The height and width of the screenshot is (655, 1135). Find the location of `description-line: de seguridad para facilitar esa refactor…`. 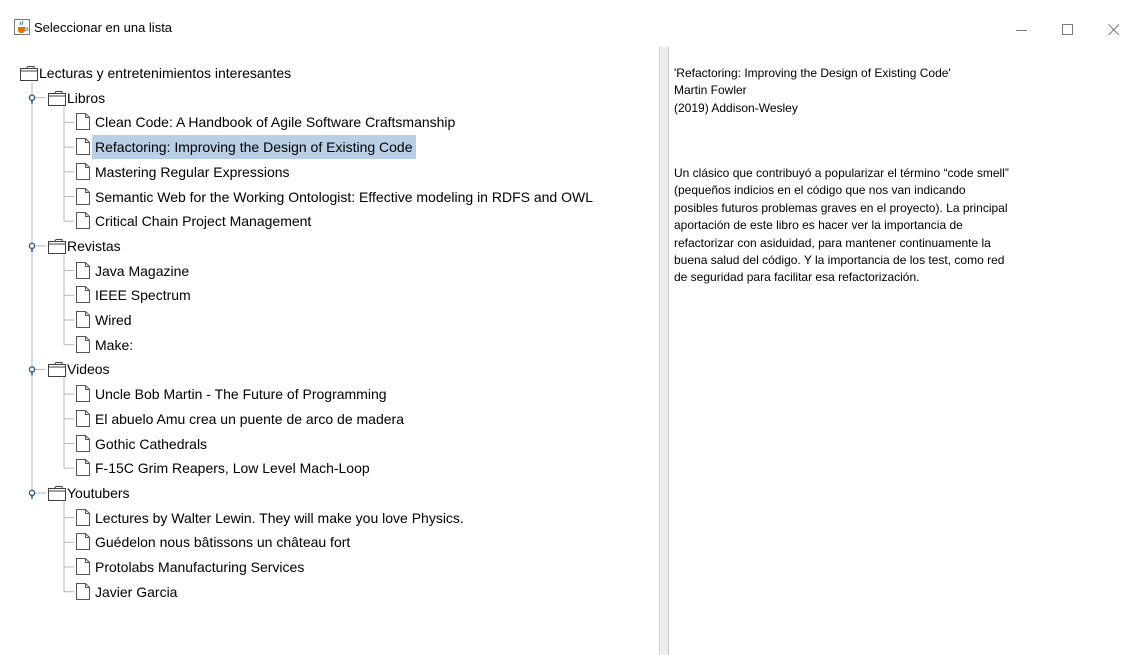

description-line: de seguridad para facilitar esa refactor… is located at coordinates (797, 277).